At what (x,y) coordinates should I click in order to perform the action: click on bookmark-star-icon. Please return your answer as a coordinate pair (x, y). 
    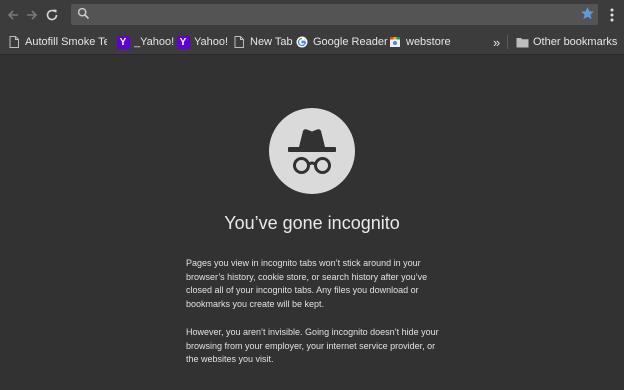
    Looking at the image, I should click on (587, 16).